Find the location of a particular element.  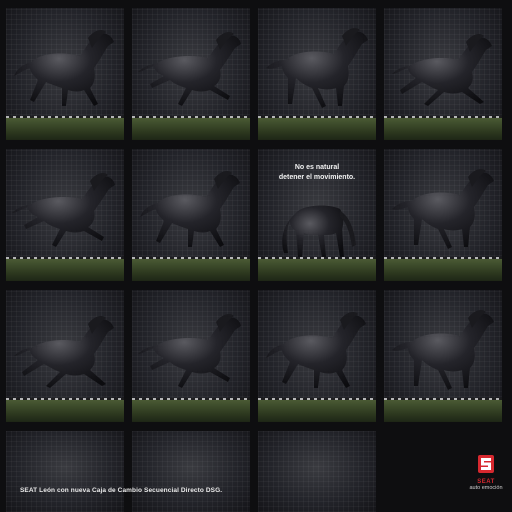

horse-frame-7-message: No es natural detener el movimiento. is located at coordinates (317, 215).